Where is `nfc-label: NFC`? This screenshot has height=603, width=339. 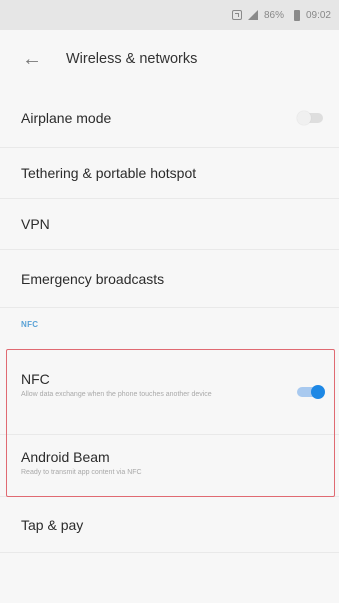
nfc-label: NFC is located at coordinates (35, 379).